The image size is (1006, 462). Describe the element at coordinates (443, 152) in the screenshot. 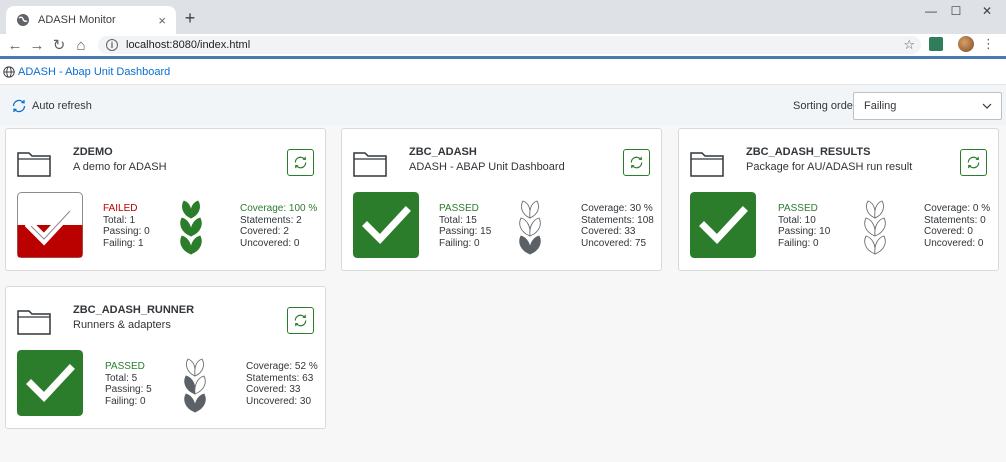

I see `package-name: ZBC_ADASH` at that location.